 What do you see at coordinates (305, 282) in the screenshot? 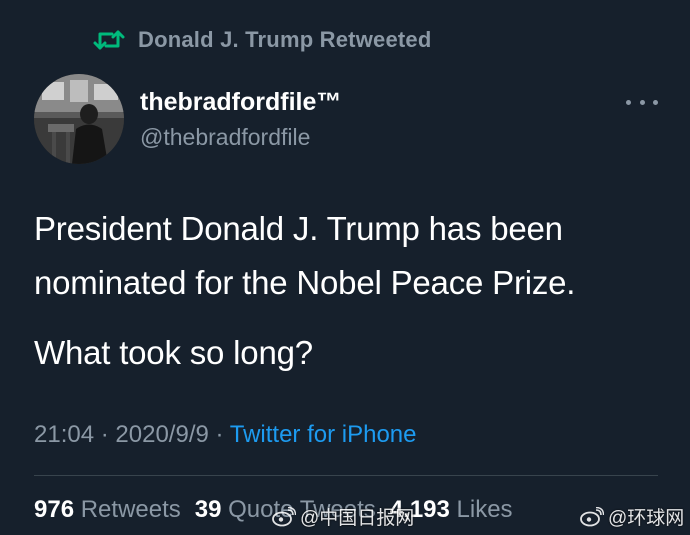
I see `tweet-text-line: nominated for the Nobel Peace Prize.` at bounding box center [305, 282].